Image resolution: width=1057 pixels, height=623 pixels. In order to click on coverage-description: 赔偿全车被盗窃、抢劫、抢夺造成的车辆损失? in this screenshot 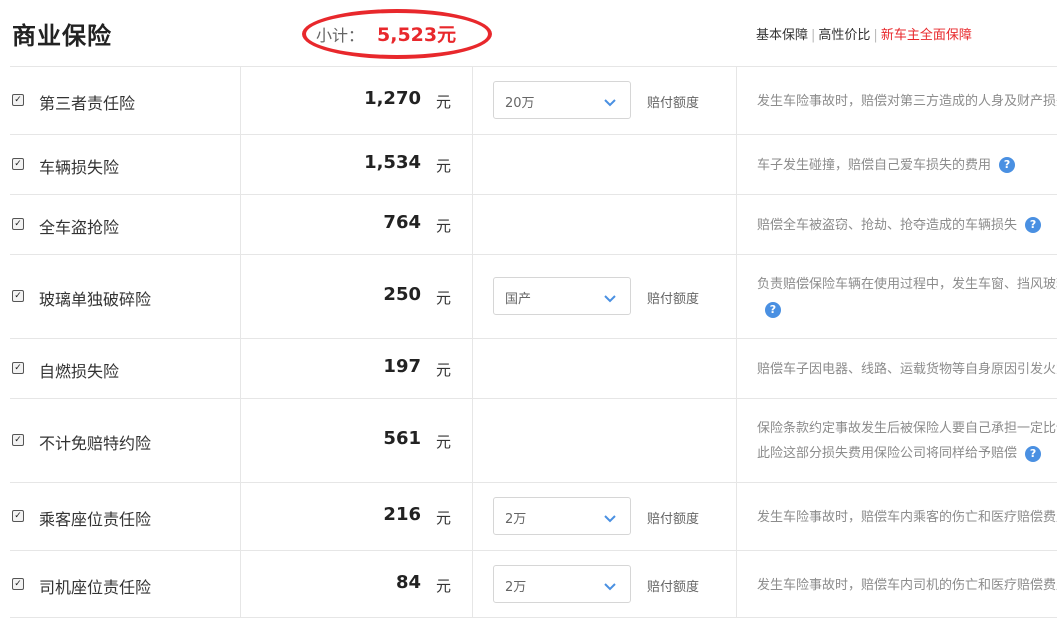, I will do `click(907, 225)`.